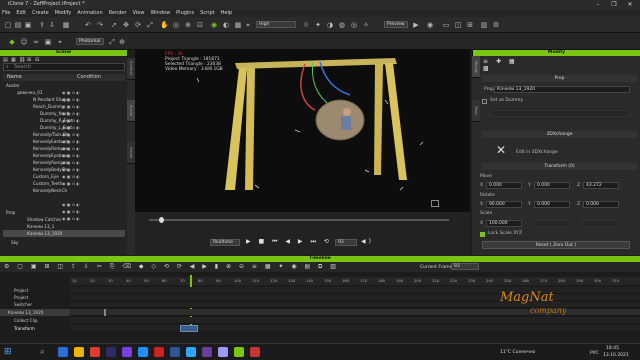 The width and height of the screenshot is (640, 360). I want to click on eye-icon: ◉, so click(214, 25).